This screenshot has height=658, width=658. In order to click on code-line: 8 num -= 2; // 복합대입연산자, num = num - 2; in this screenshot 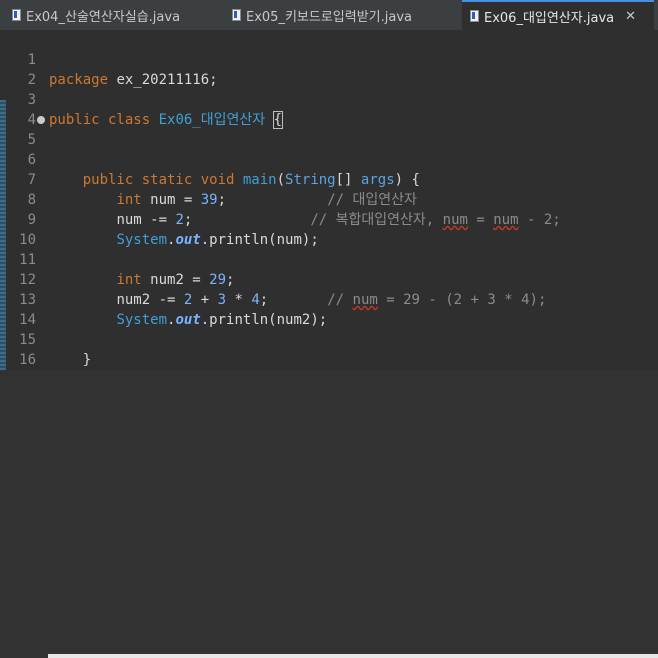, I will do `click(329, 199)`.